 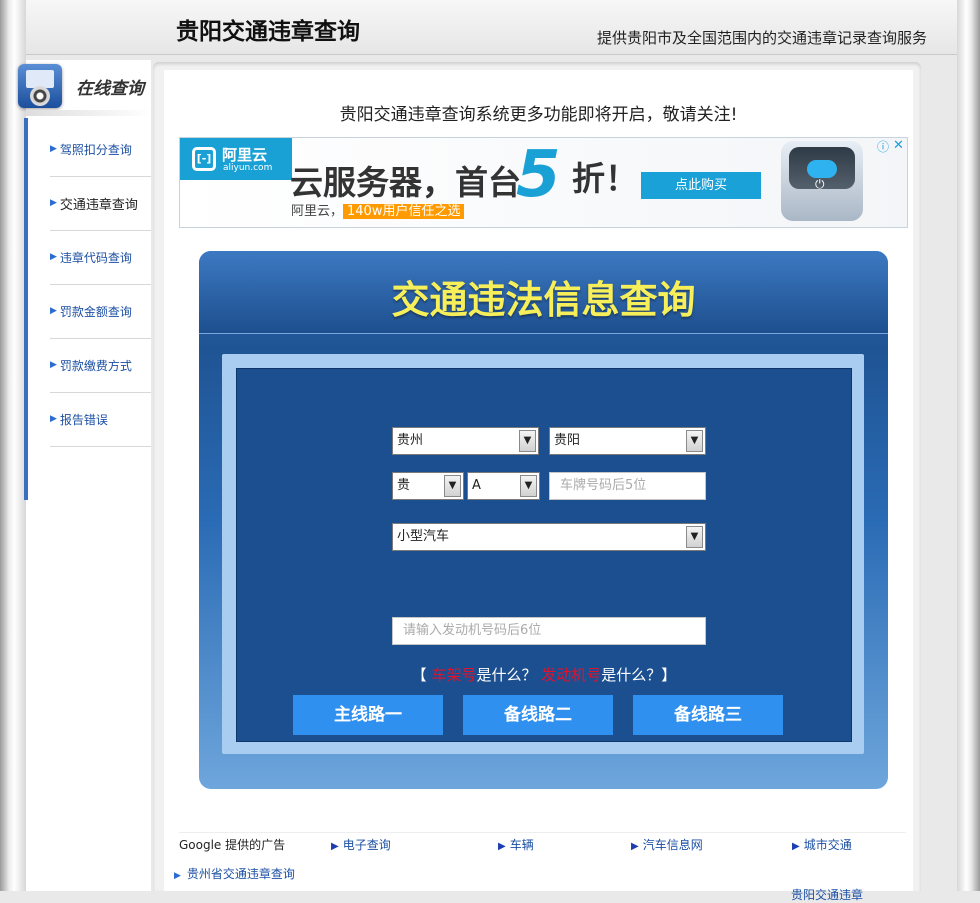 I want to click on query-title: 交通违法信息查询, so click(x=543, y=300).